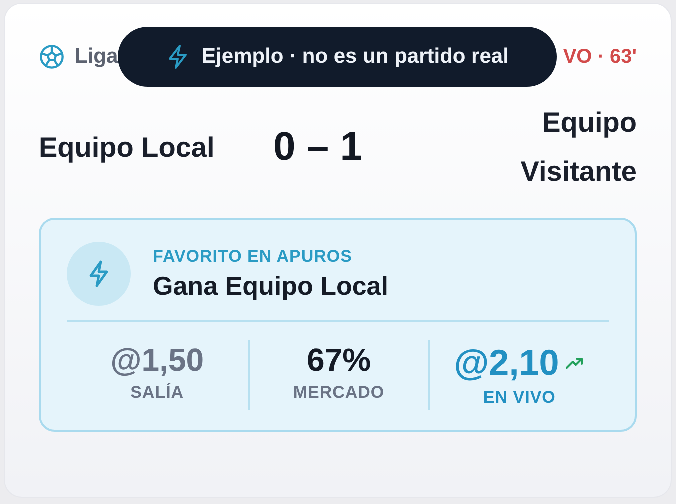  Describe the element at coordinates (578, 147) in the screenshot. I see `away-team: Equipo Visitante` at that location.